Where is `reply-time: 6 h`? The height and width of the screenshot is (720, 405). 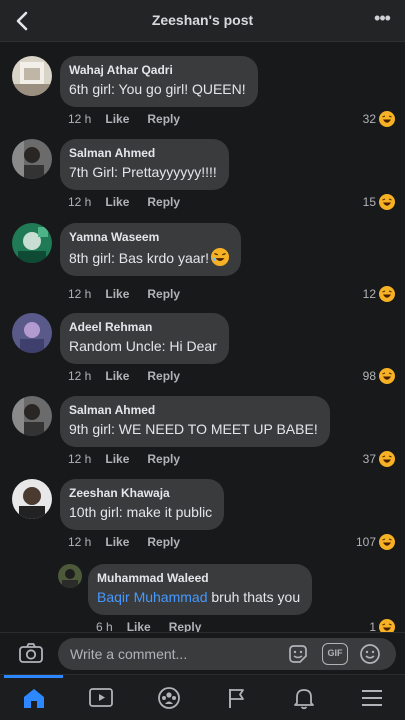 reply-time: 6 h is located at coordinates (104, 626).